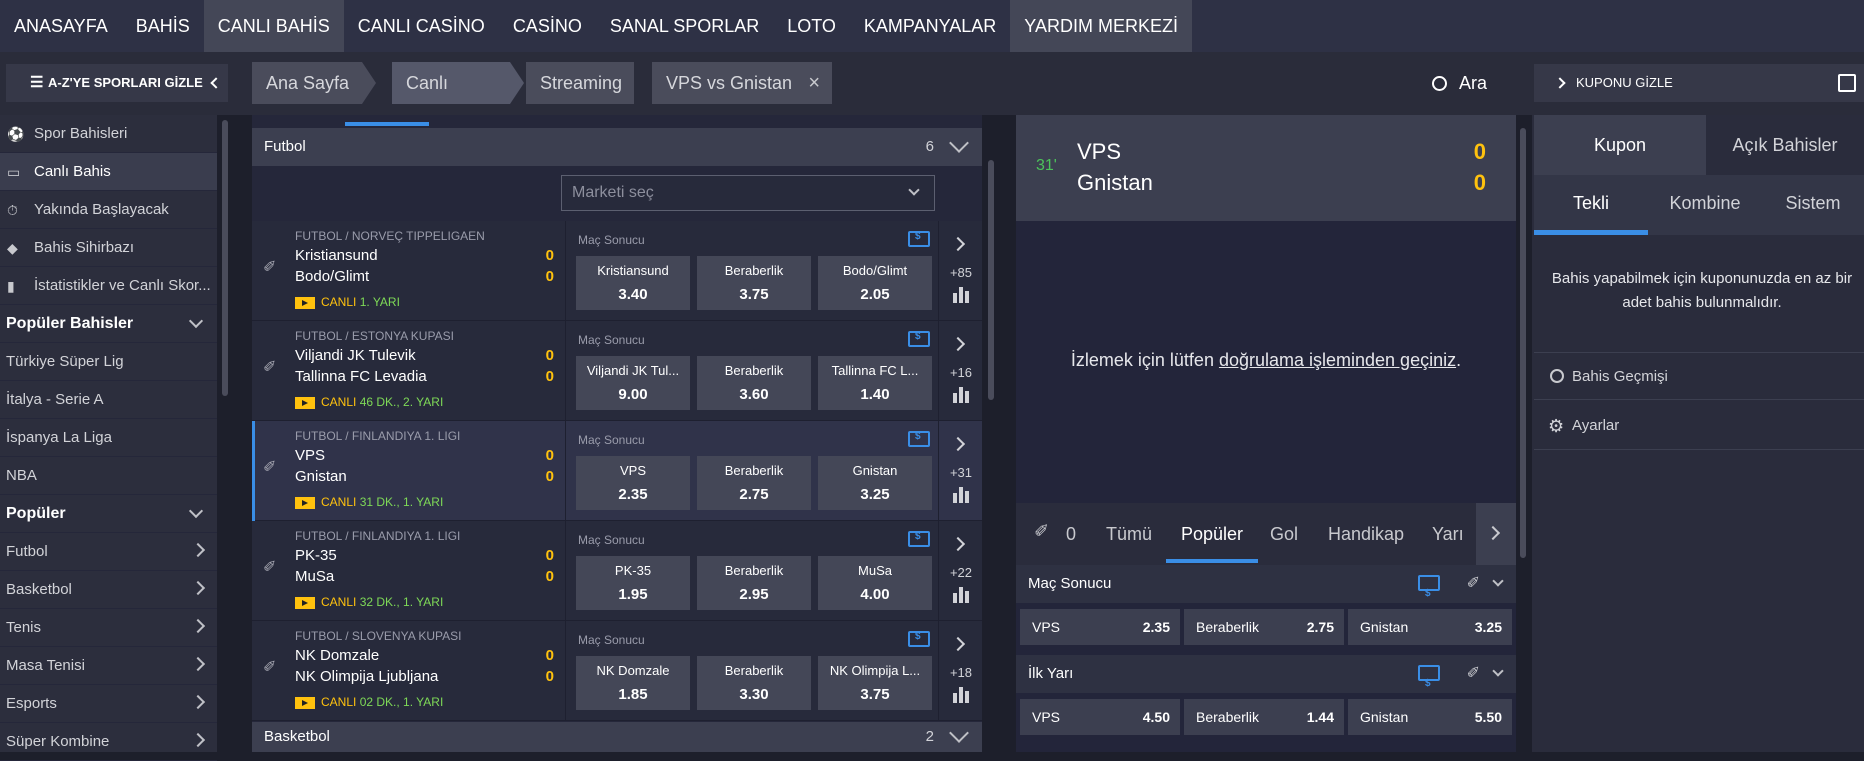 The image size is (1864, 761). Describe the element at coordinates (108, 134) in the screenshot. I see `sidebar-item-spor-bahisleri: ⚽ Spor Bahisleri` at that location.